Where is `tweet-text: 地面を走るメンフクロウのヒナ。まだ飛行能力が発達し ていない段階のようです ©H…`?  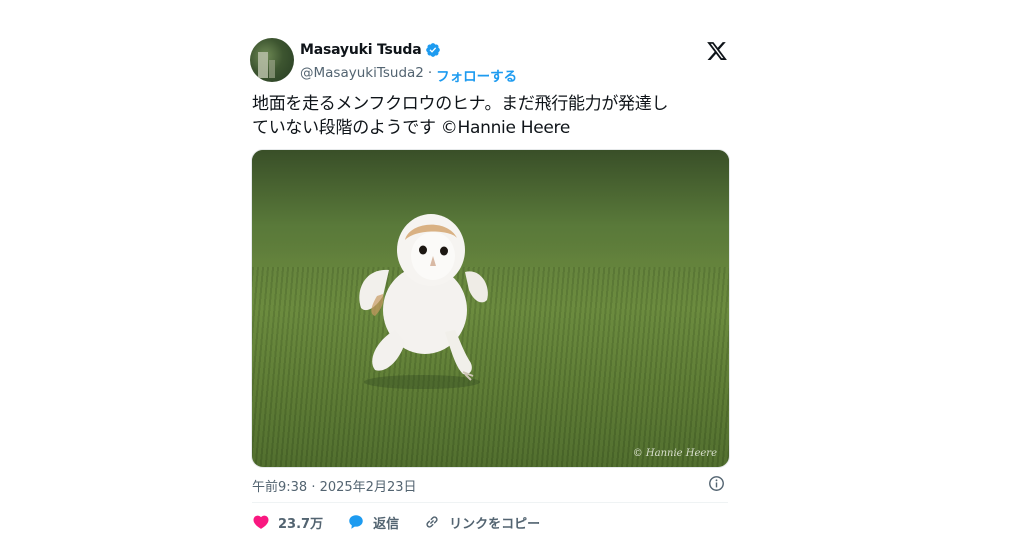
tweet-text: 地面を走るメンフクロウのヒナ。まだ飛行能力が発達し ていない段階のようです ©H… is located at coordinates (487, 116).